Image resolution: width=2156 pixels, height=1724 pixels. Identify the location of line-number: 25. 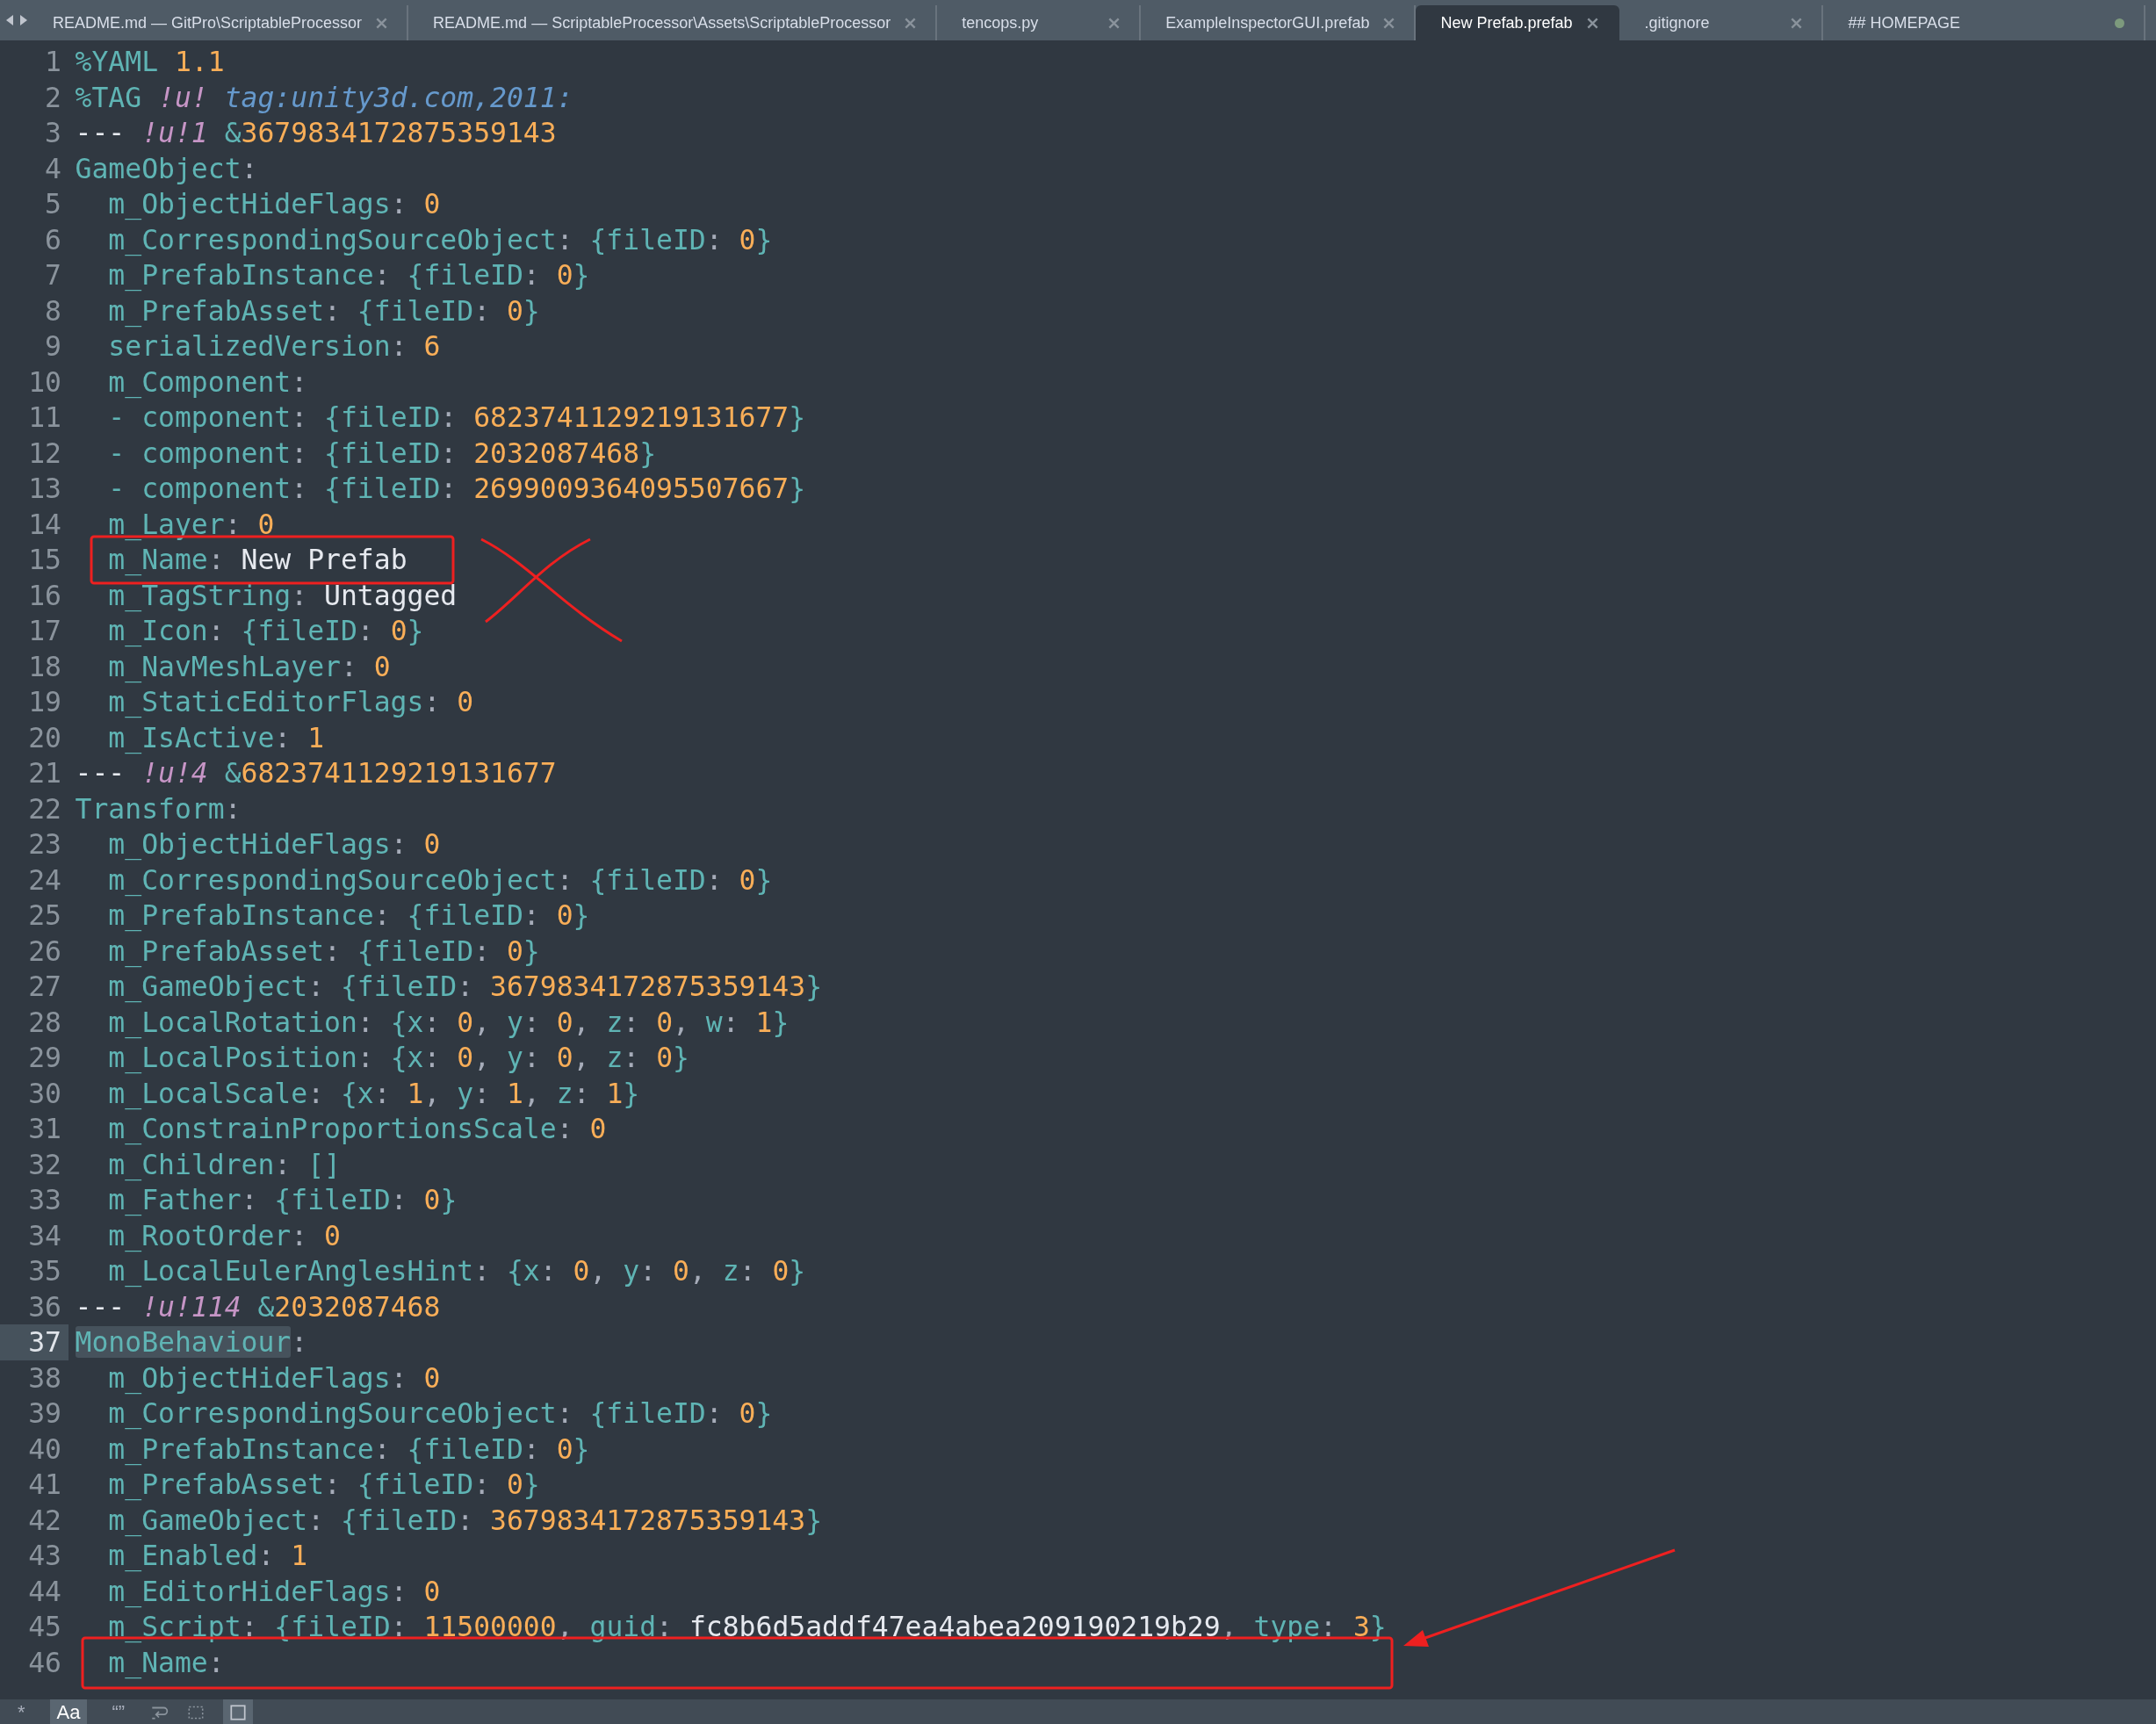
(44, 916).